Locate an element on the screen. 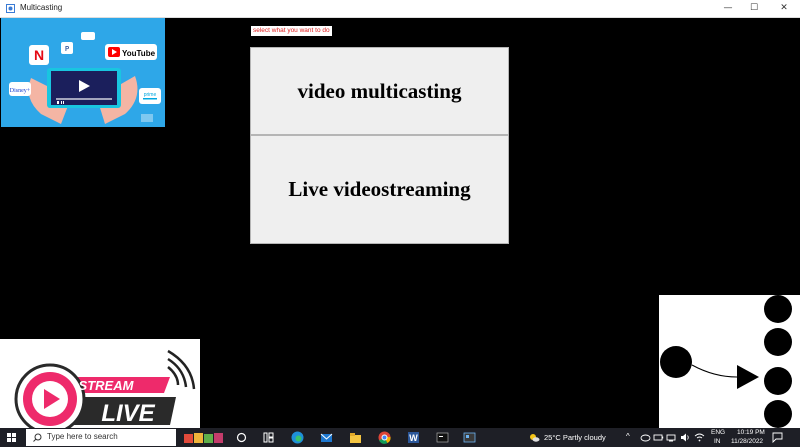 The height and width of the screenshot is (447, 800). clock-date: 11/28/2022 is located at coordinates (747, 441).